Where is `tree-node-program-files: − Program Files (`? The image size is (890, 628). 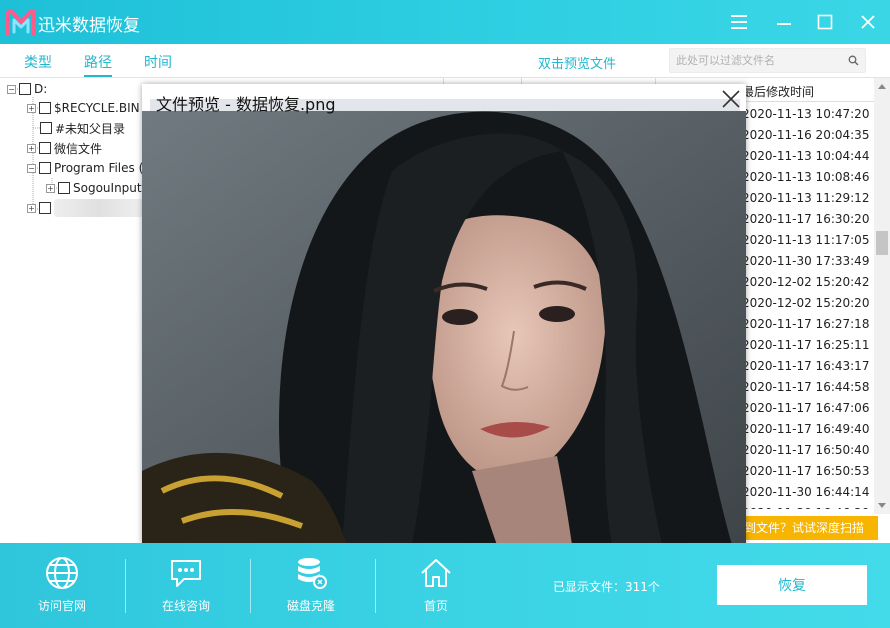 tree-node-program-files: − Program Files ( is located at coordinates (85, 168).